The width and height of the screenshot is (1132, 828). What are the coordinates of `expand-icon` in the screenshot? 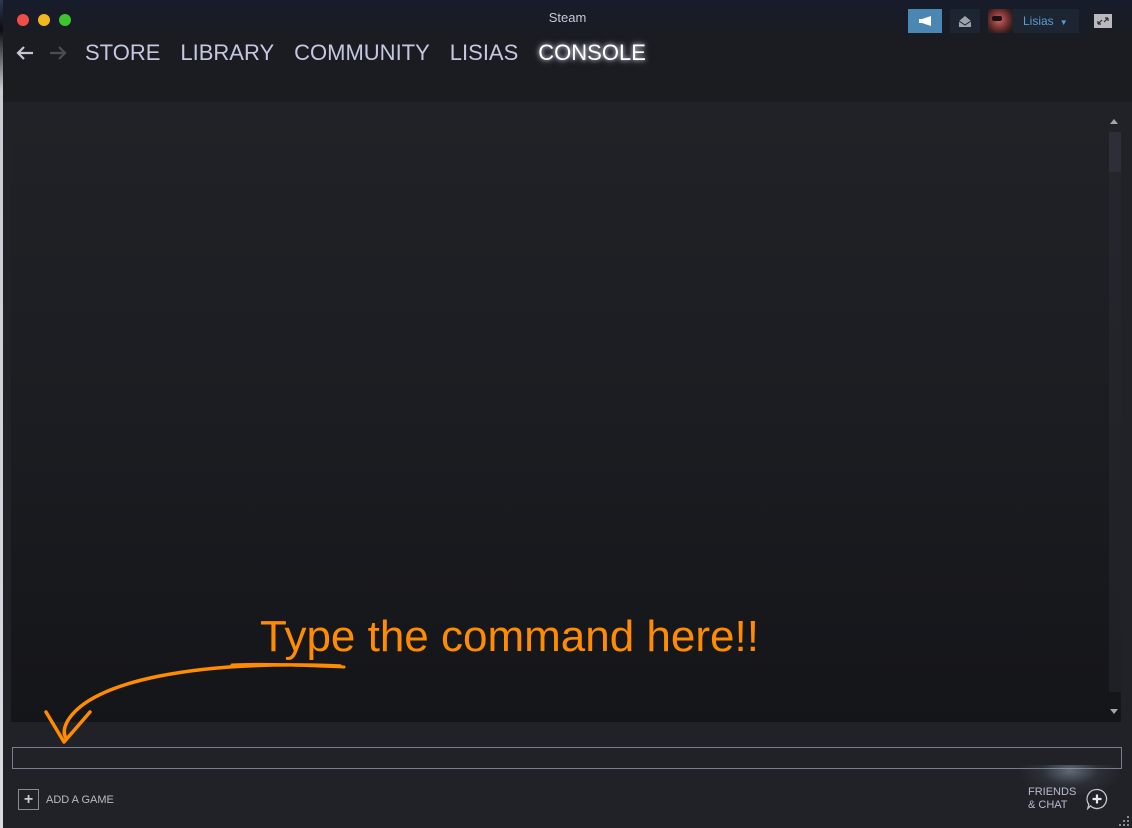 It's located at (1103, 21).